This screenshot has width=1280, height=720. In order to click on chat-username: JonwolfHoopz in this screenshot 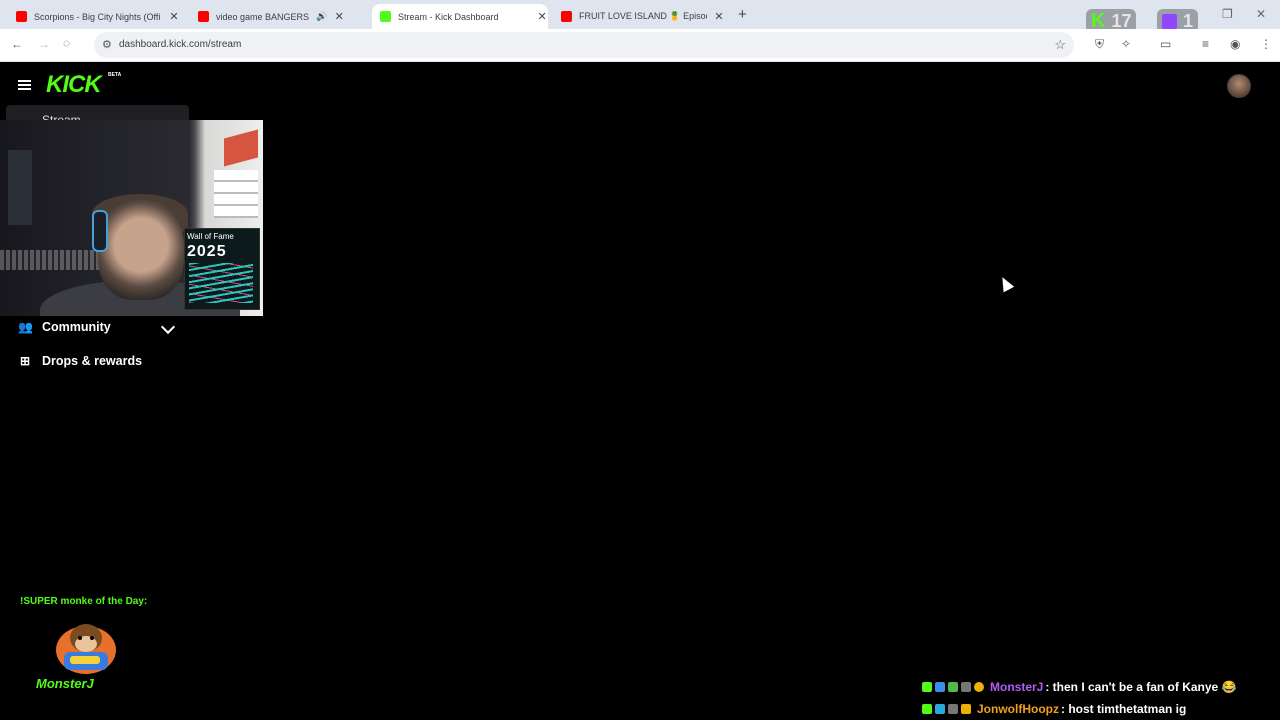, I will do `click(1018, 709)`.